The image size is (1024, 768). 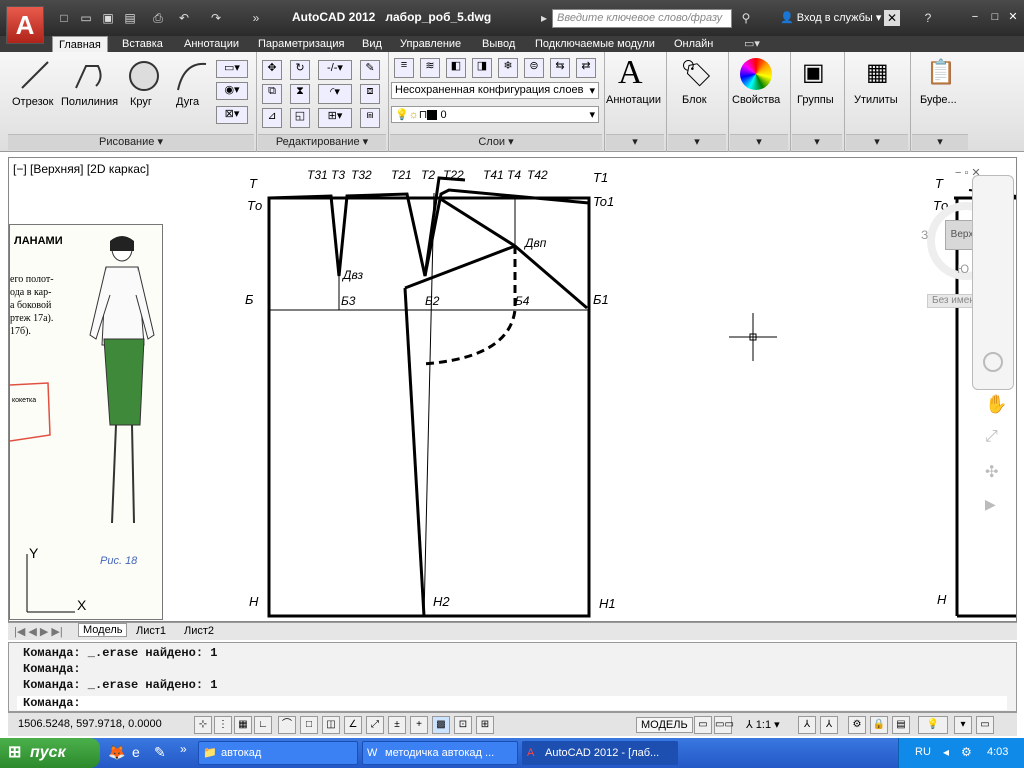 What do you see at coordinates (287, 725) in the screenshot?
I see `polar-icon: ⌒` at bounding box center [287, 725].